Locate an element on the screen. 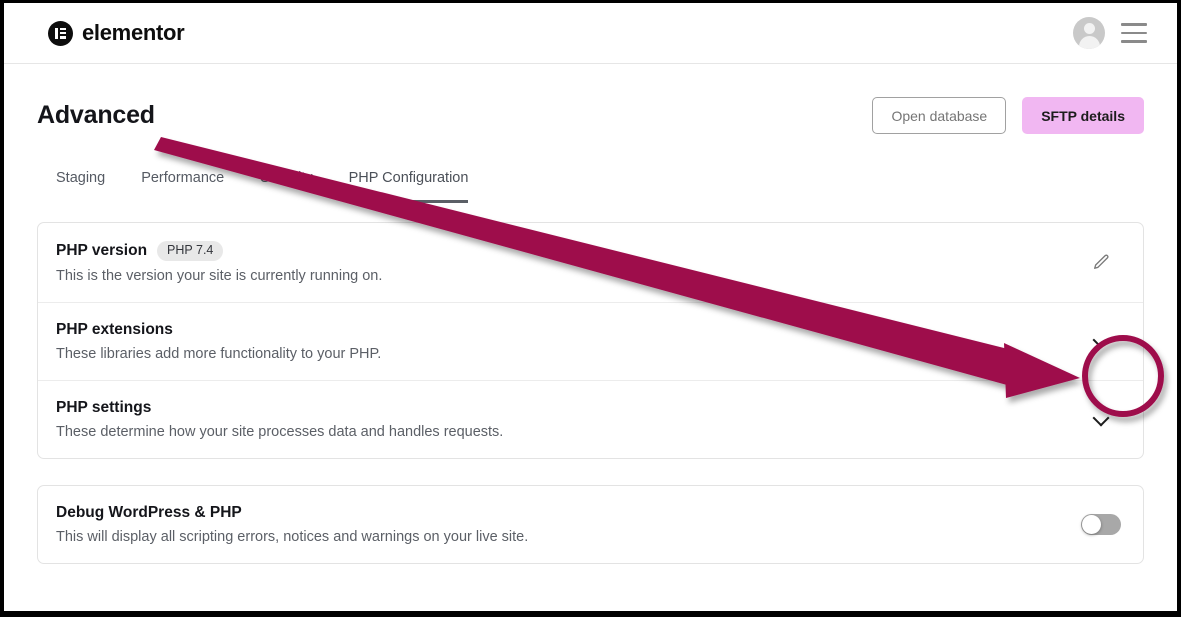 Image resolution: width=1181 pixels, height=620 pixels. php-settings-expand-button is located at coordinates (1101, 419).